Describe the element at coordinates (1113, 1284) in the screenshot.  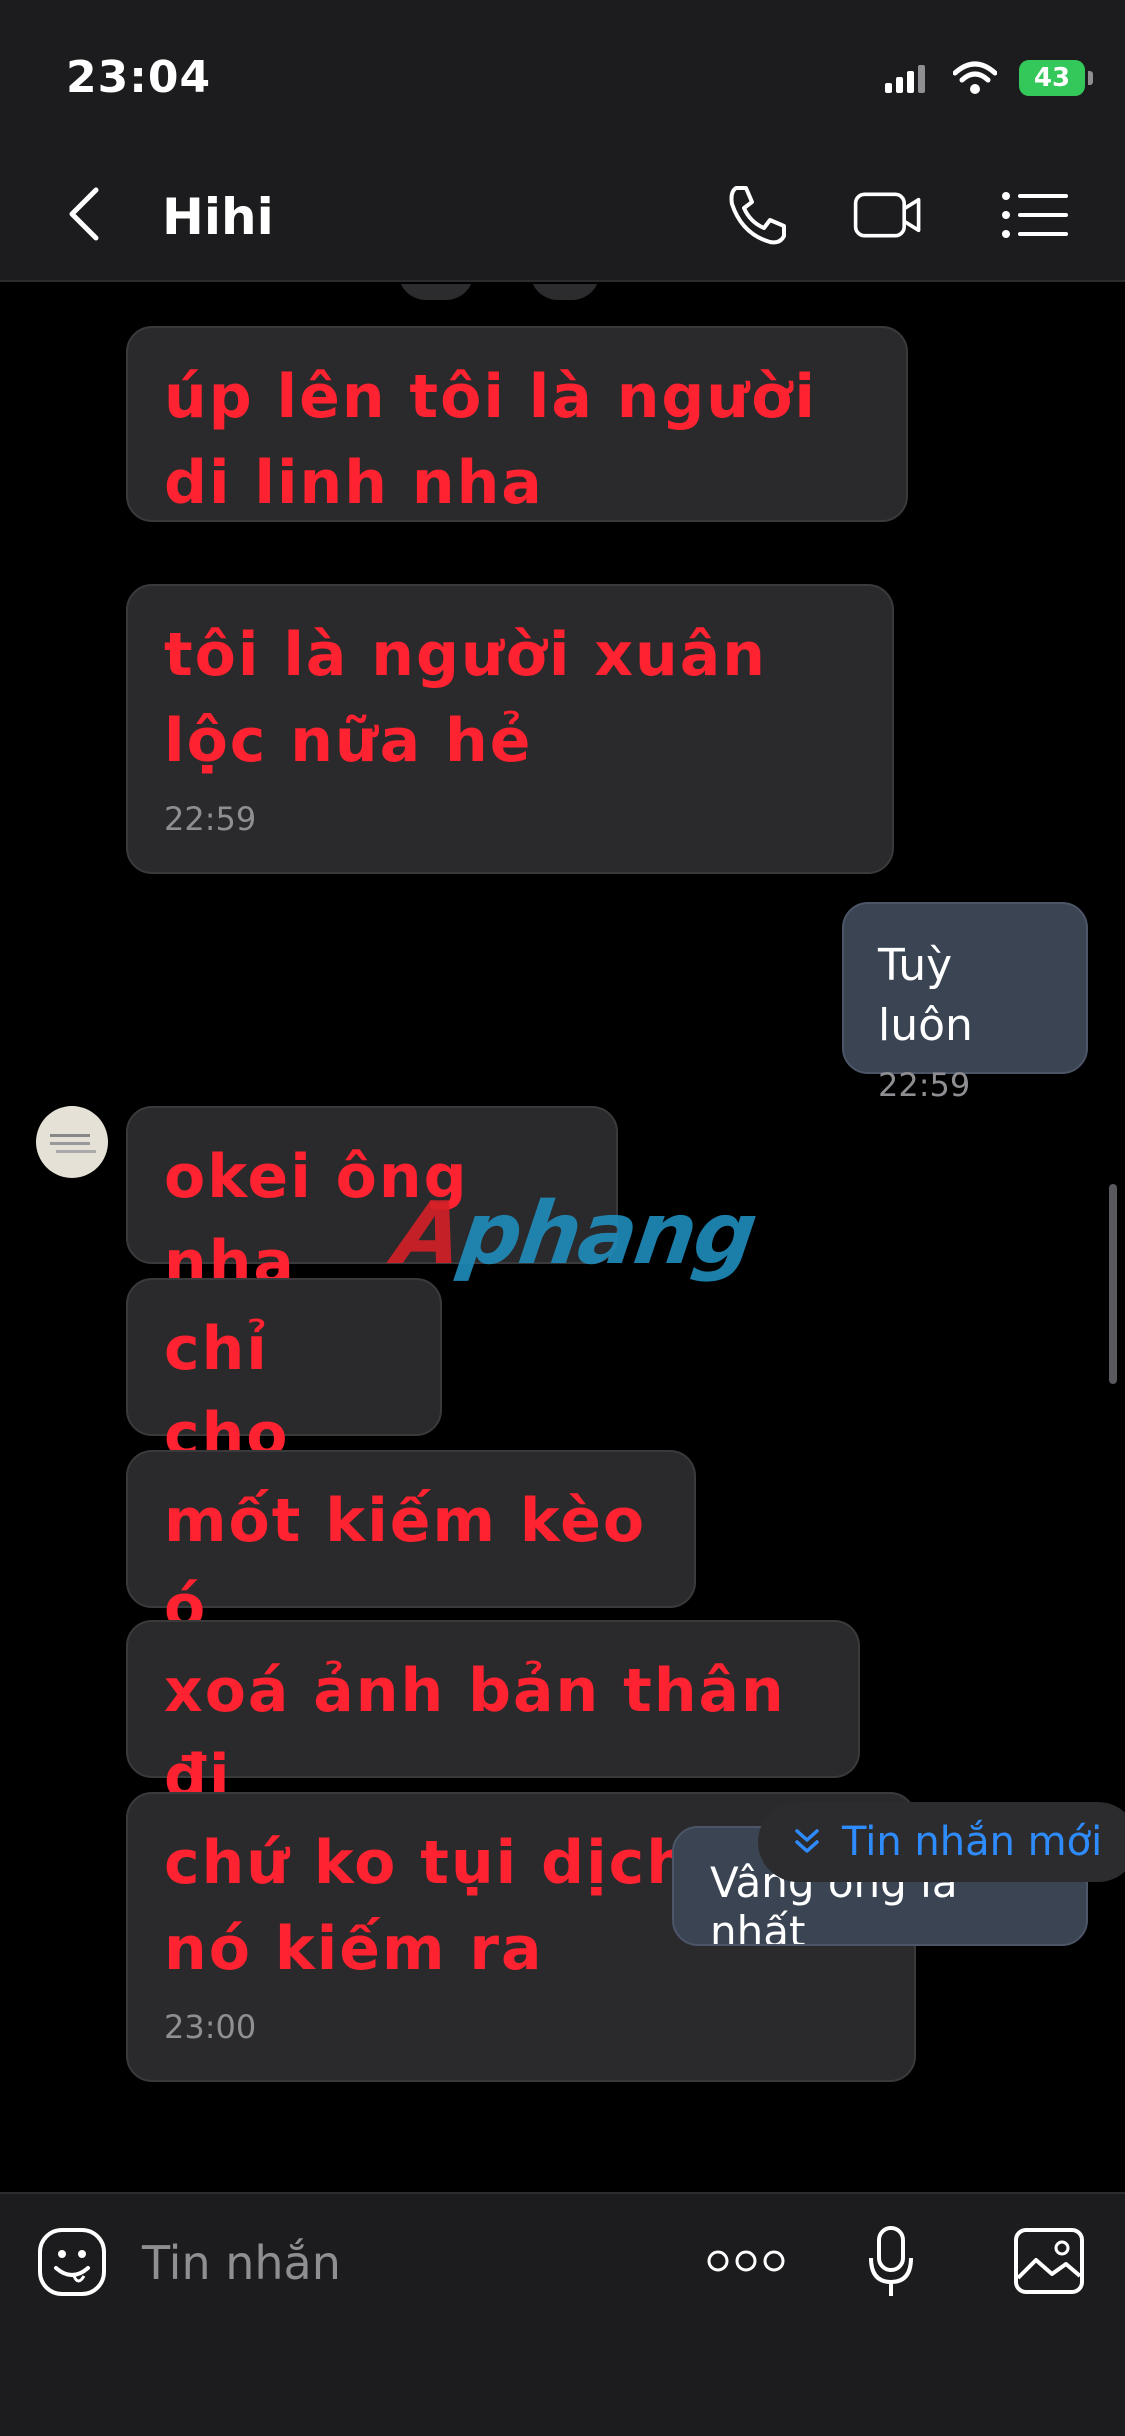
I see `scrollbar` at that location.